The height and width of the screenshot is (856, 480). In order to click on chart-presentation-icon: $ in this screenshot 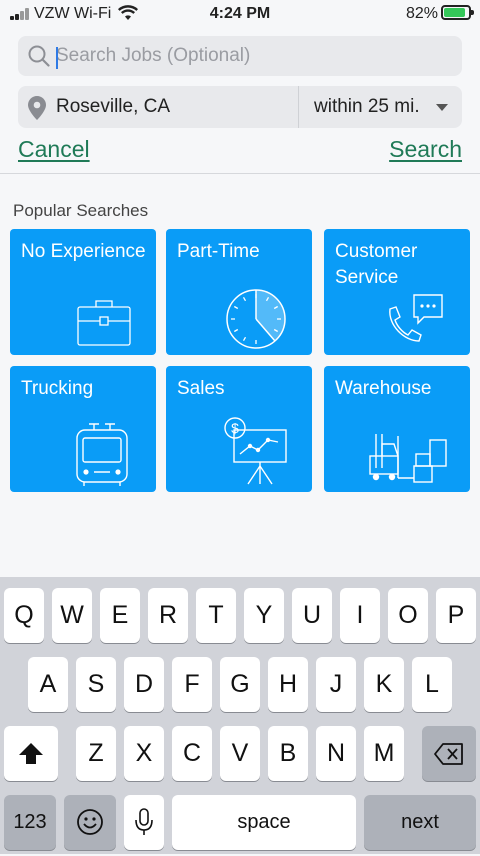, I will do `click(255, 451)`.